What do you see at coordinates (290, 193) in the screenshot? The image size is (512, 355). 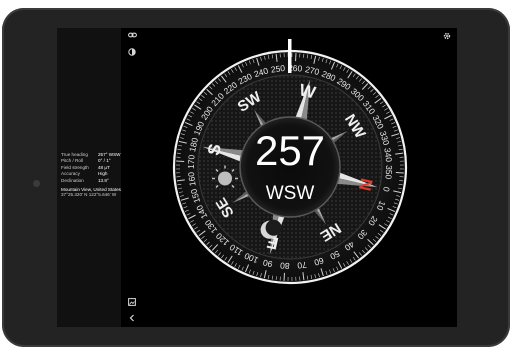 I see `heading-direction: WSW` at bounding box center [290, 193].